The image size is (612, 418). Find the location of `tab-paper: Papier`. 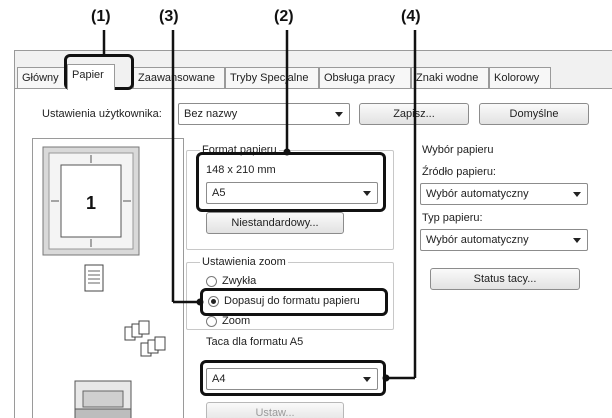

tab-paper: Papier is located at coordinates (91, 77).